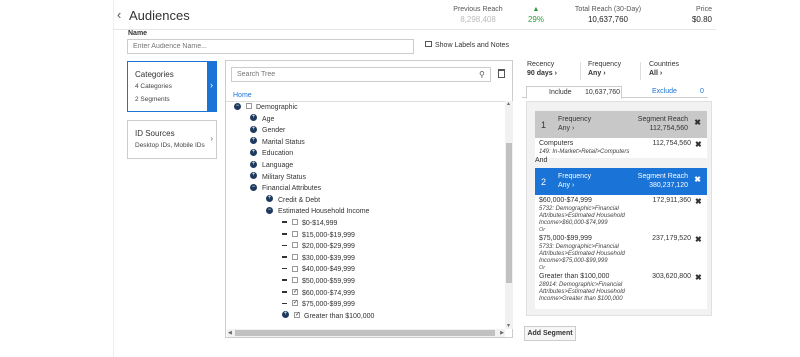 Image resolution: width=800 pixels, height=357 pixels. Describe the element at coordinates (536, 9) in the screenshot. I see `up-arrow-icon: ▲` at that location.